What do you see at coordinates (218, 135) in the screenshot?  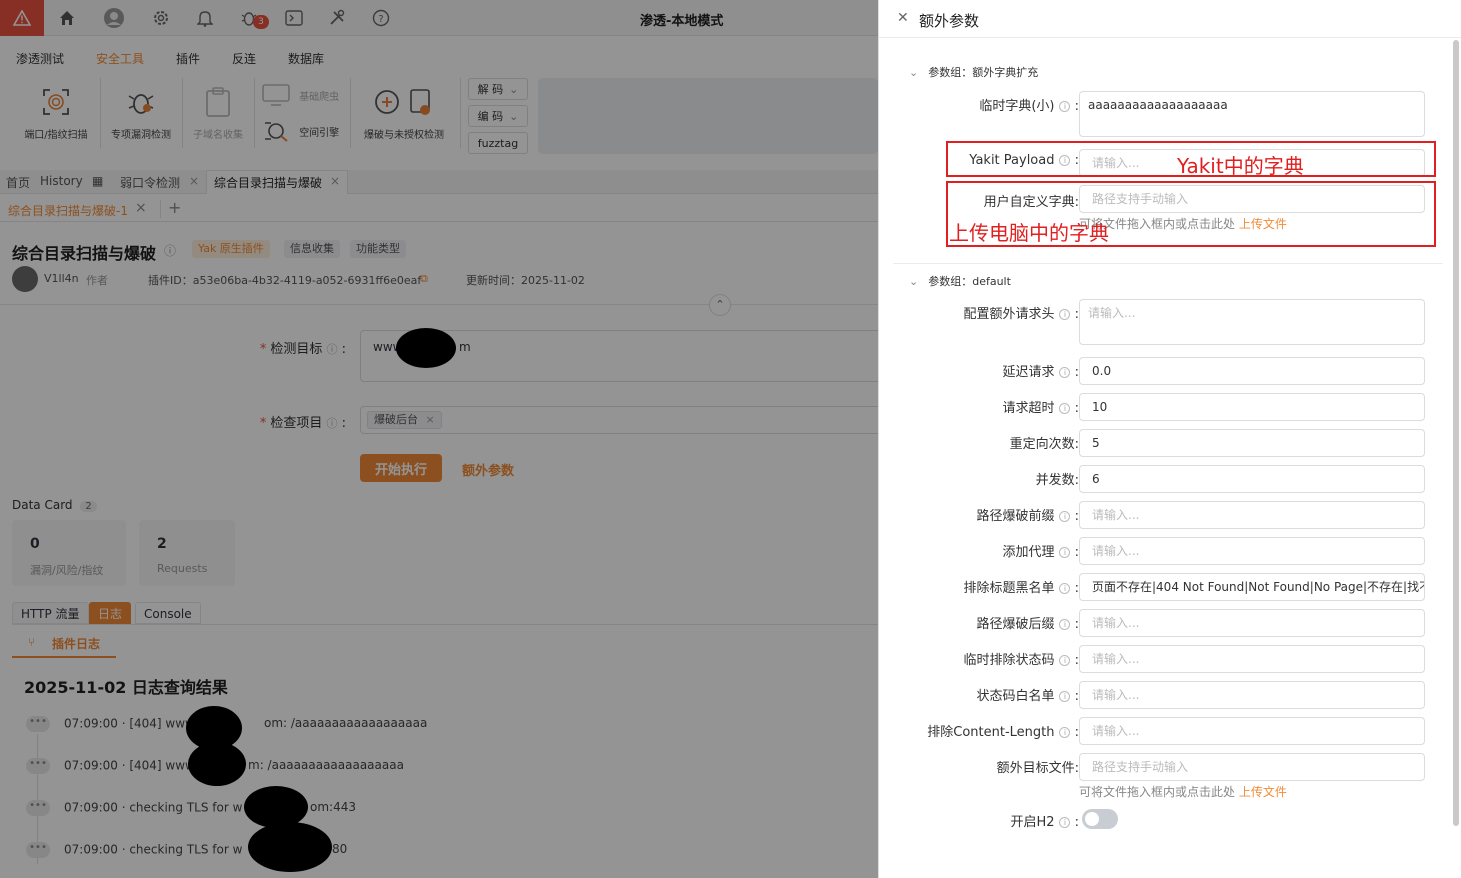 I see `tool-subdomain-label: 子域名收集` at bounding box center [218, 135].